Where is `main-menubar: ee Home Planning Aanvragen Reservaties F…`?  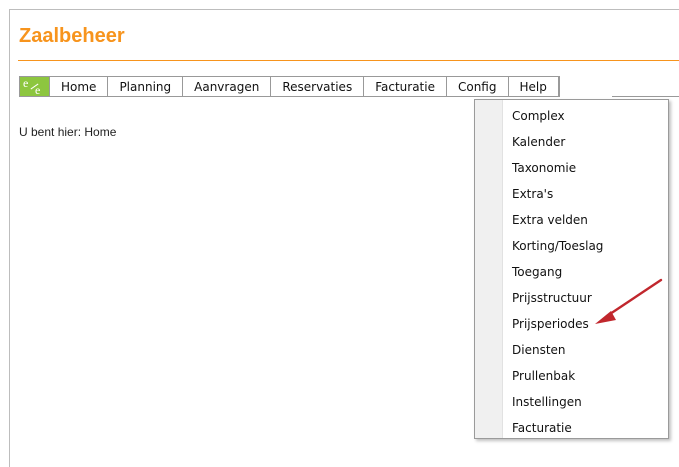
main-menubar: ee Home Planning Aanvragen Reservaties F… is located at coordinates (289, 86).